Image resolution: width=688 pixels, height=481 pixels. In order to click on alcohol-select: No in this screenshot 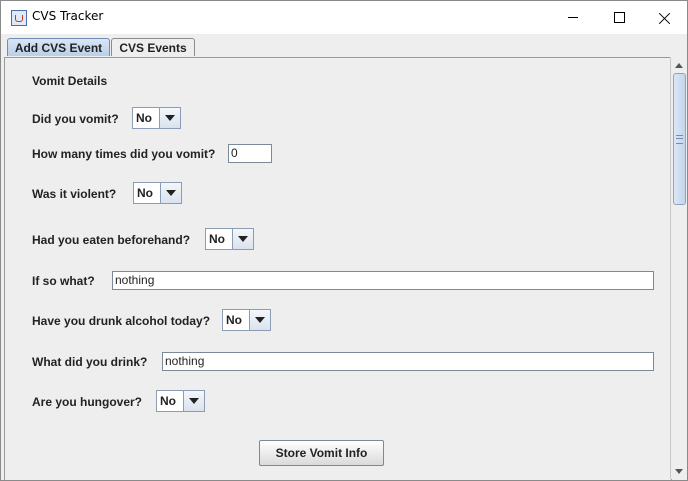, I will do `click(246, 320)`.